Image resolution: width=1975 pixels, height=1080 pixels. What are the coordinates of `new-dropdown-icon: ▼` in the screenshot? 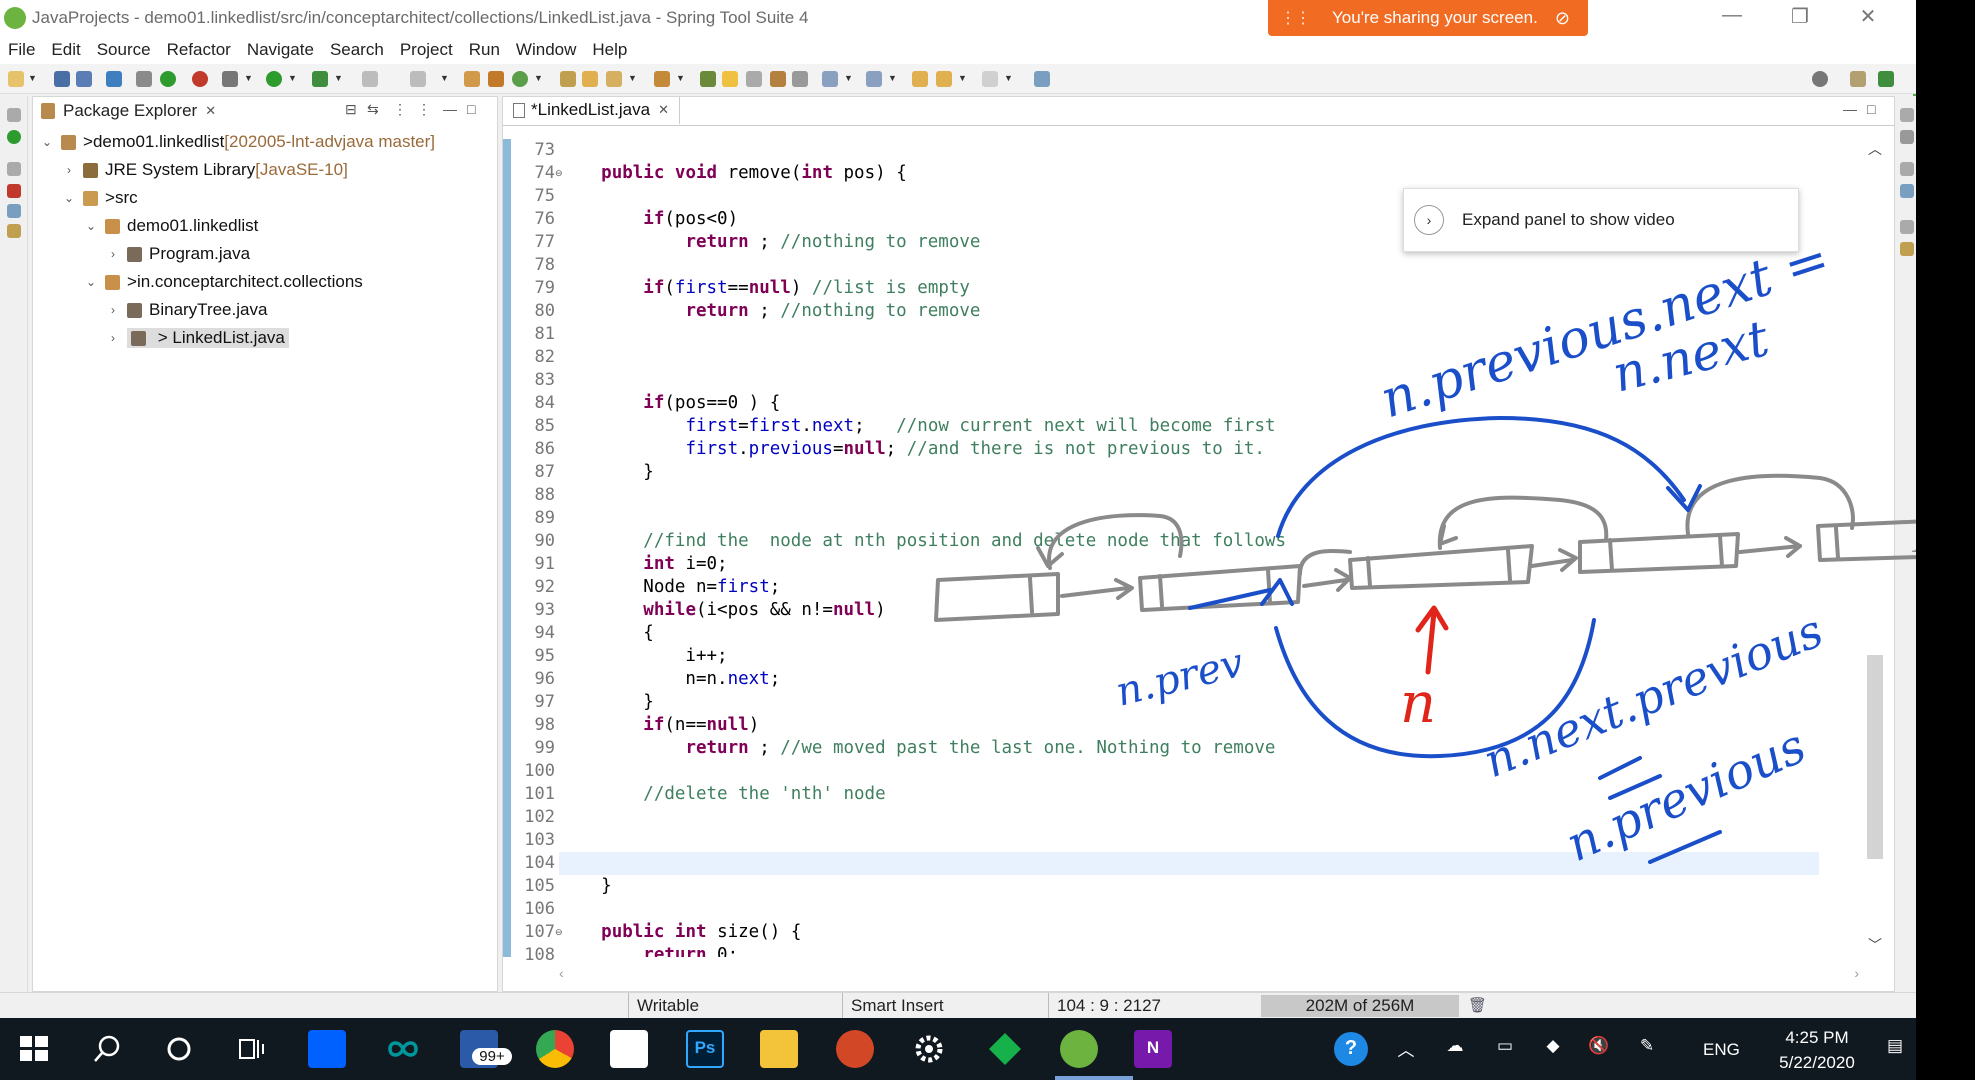 It's located at (32, 78).